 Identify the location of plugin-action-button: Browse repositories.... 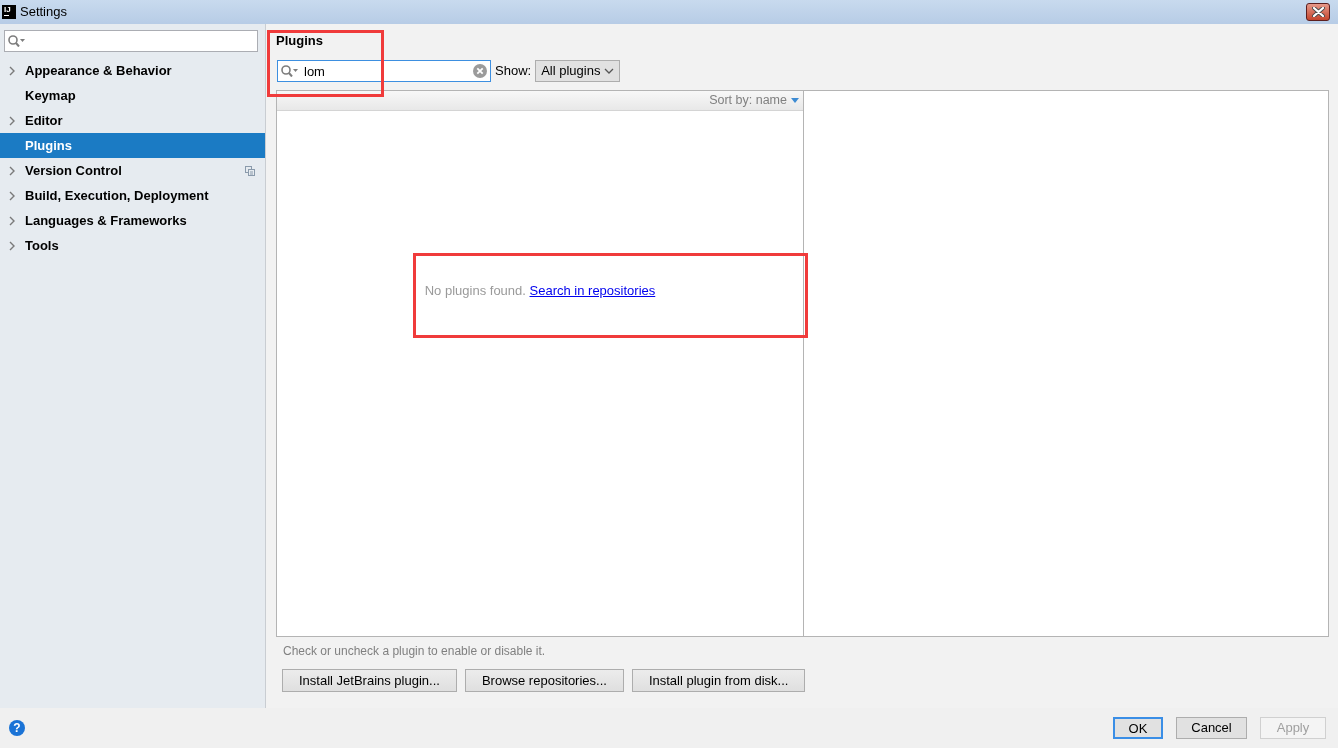
(544, 680).